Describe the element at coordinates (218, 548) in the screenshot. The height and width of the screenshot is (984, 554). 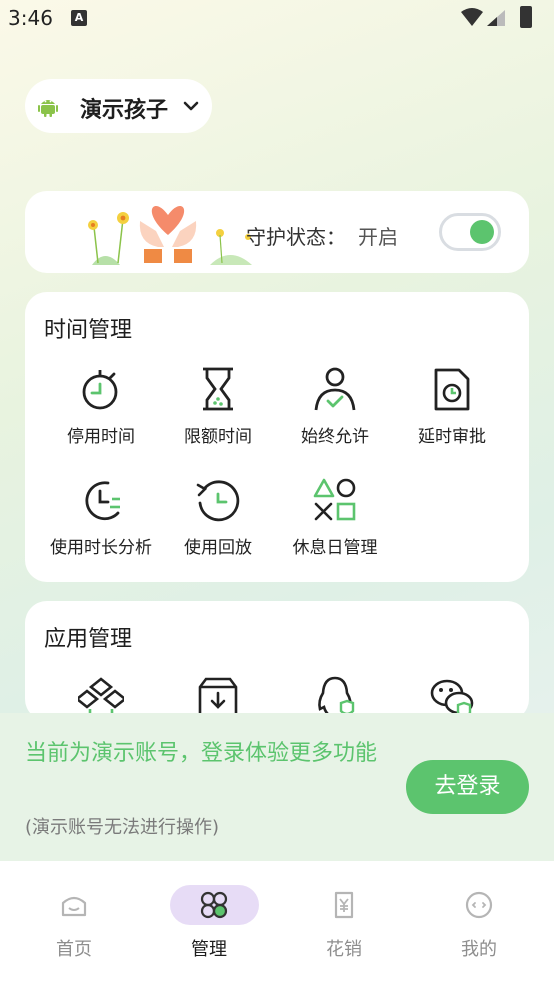
I see `tile-playback-label: 使用回放` at that location.